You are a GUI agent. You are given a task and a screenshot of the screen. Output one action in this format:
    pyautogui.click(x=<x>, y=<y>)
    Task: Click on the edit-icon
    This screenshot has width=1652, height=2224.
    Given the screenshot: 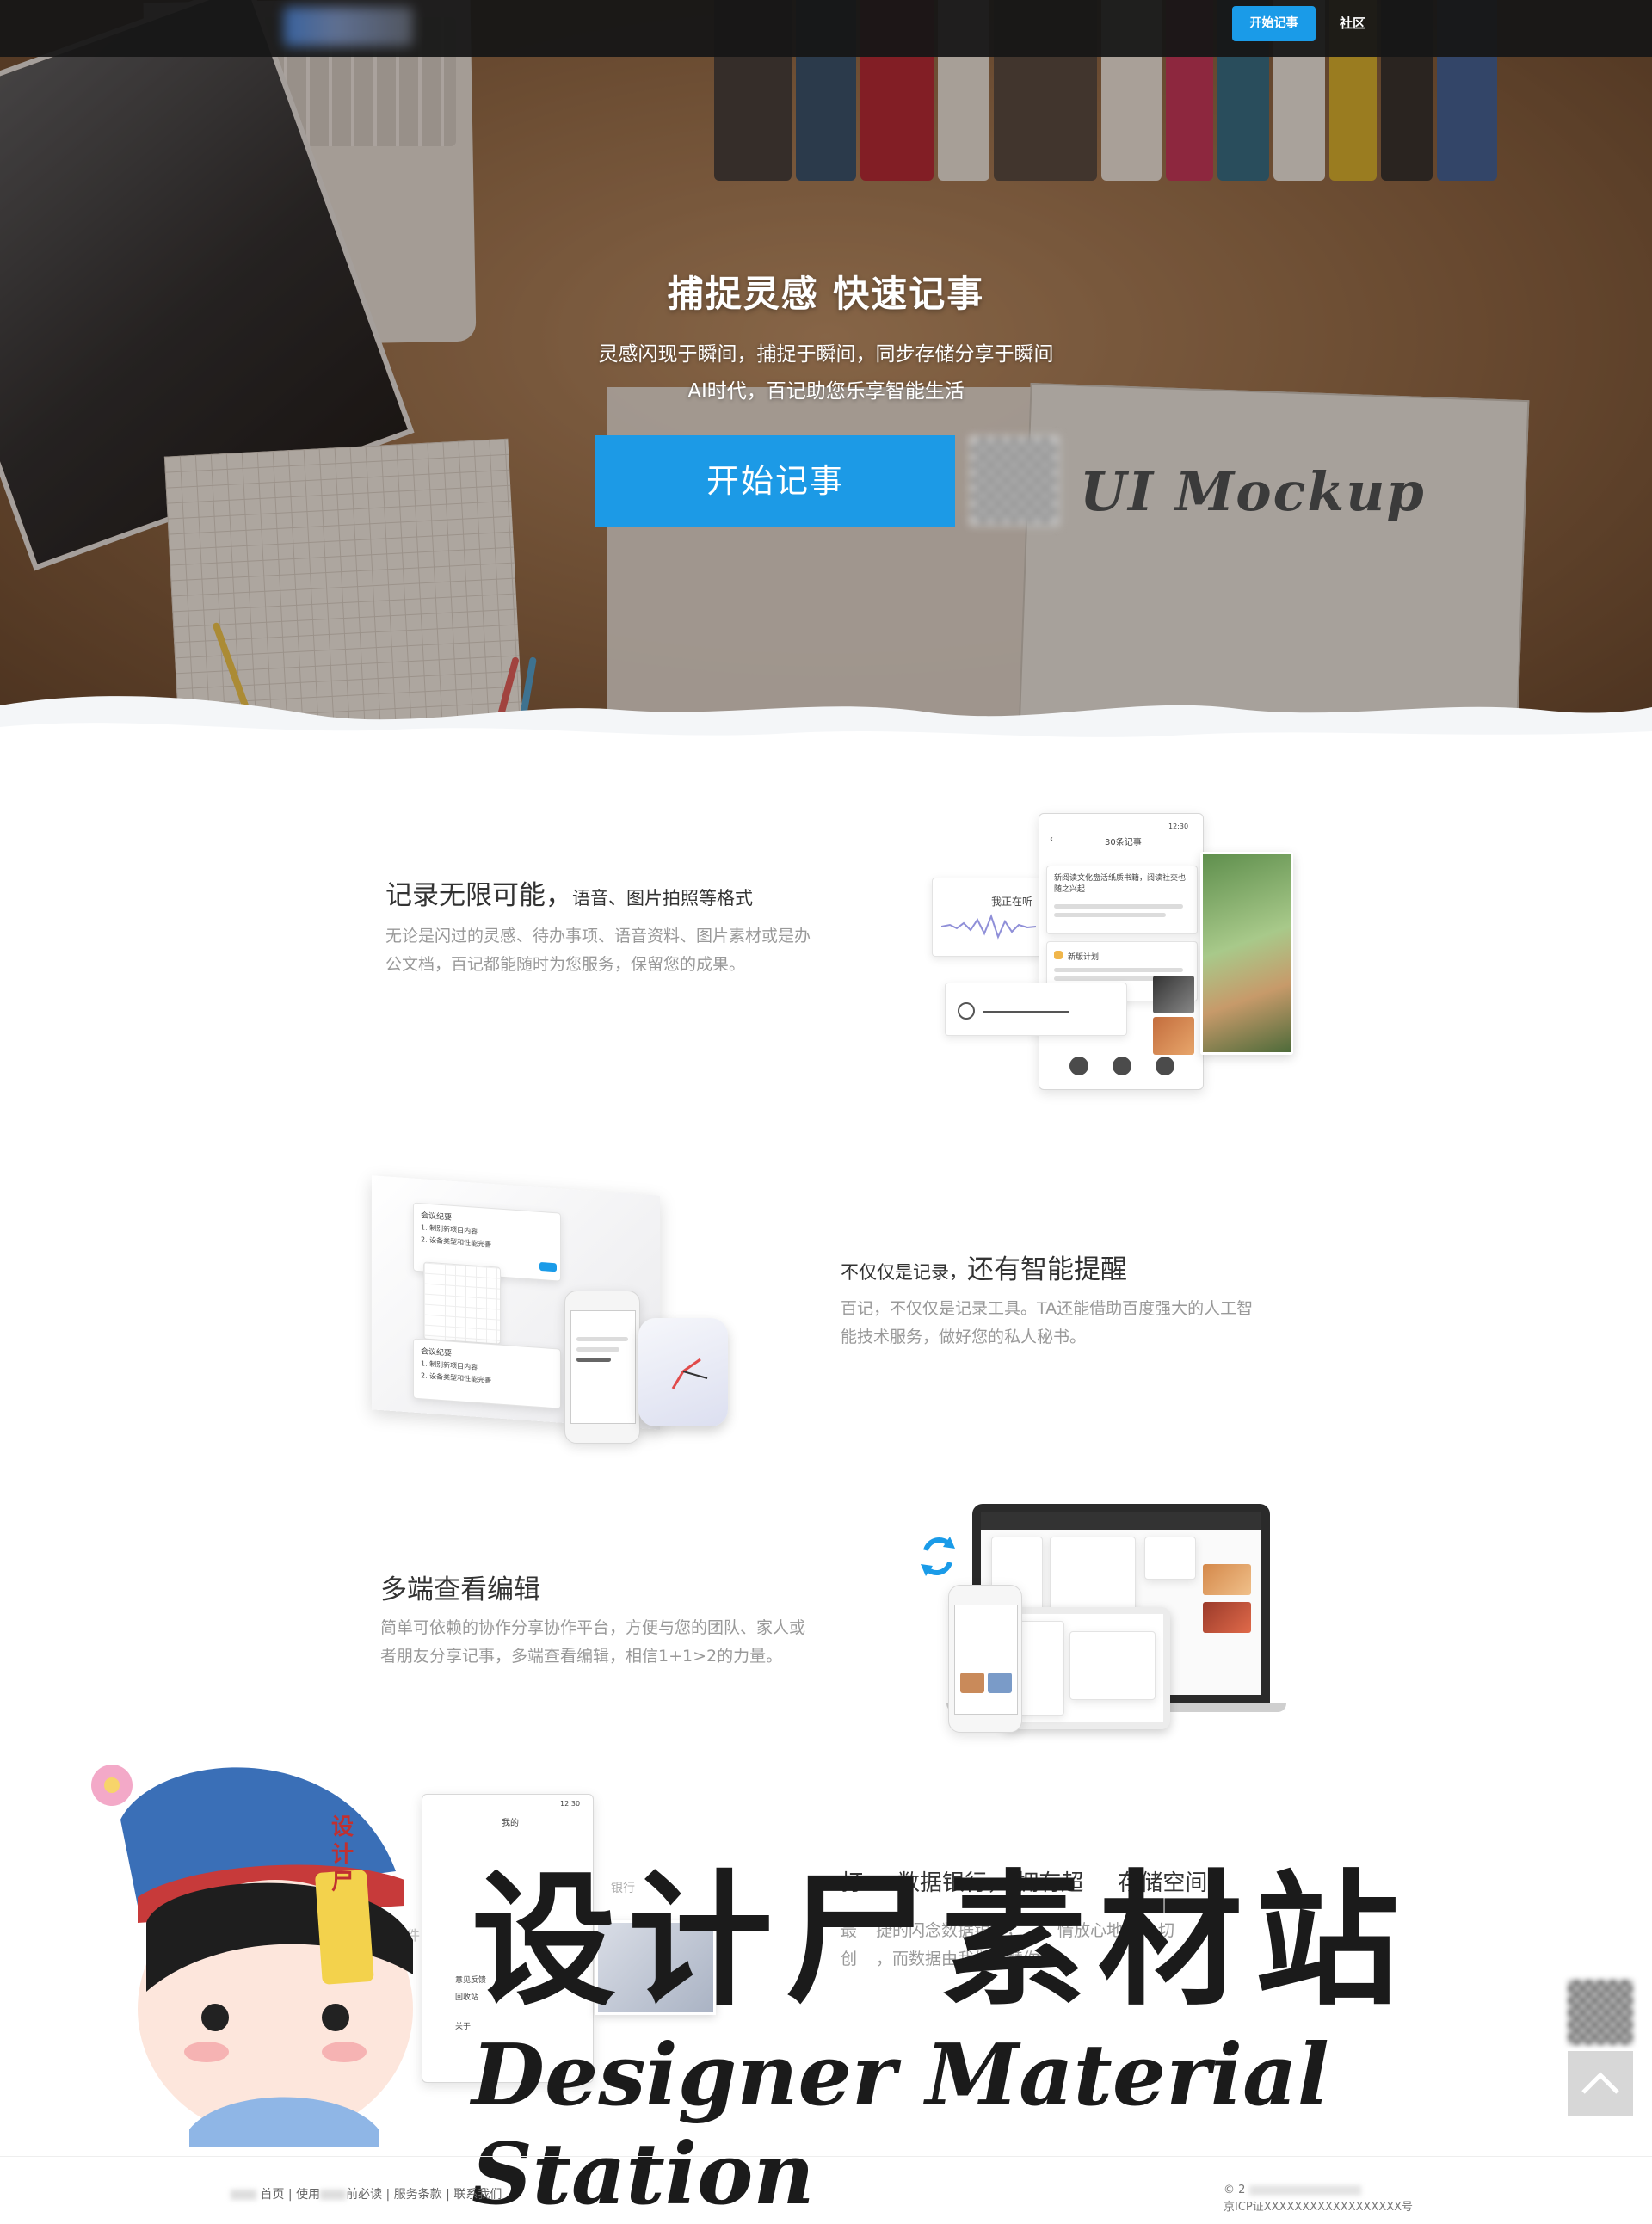 What is the action you would take?
    pyautogui.click(x=1078, y=1066)
    